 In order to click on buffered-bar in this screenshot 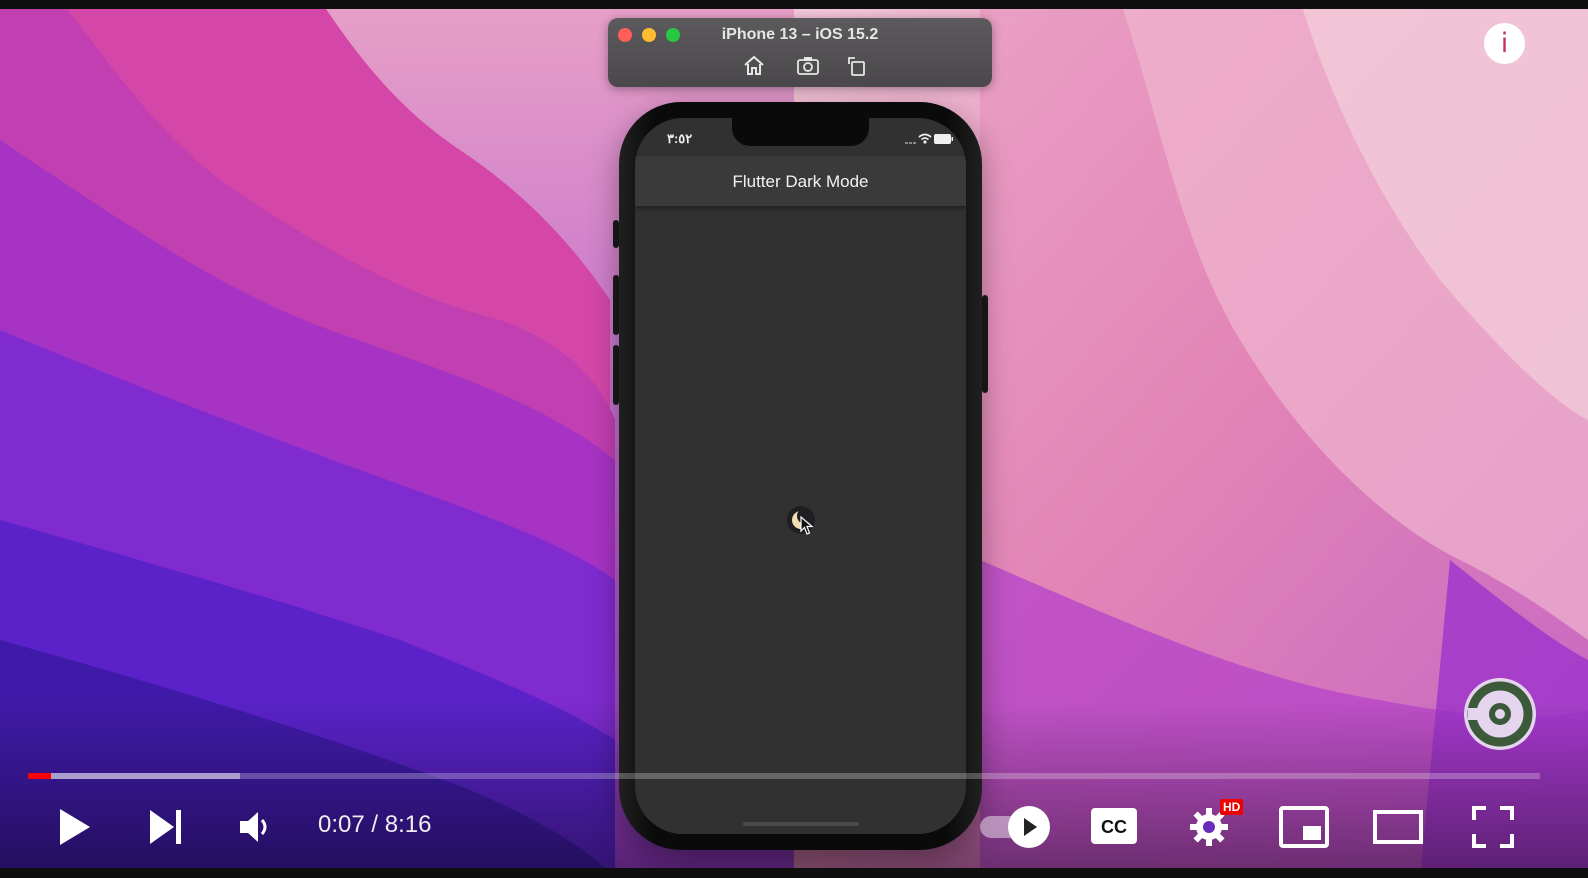, I will do `click(134, 776)`.